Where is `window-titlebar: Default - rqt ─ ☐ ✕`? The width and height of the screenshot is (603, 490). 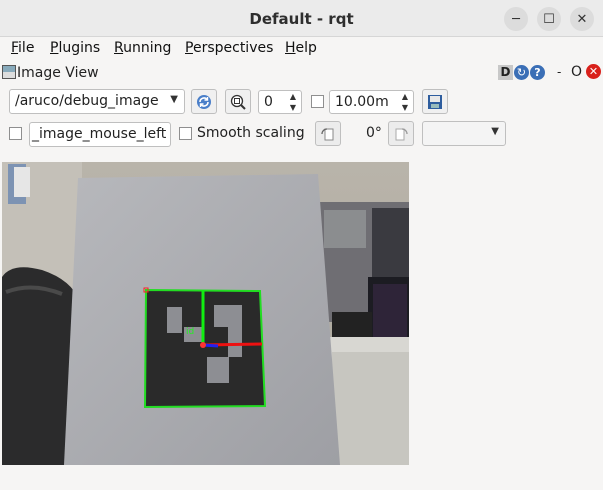
window-titlebar: Default - rqt ─ ☐ ✕ is located at coordinates (301, 18).